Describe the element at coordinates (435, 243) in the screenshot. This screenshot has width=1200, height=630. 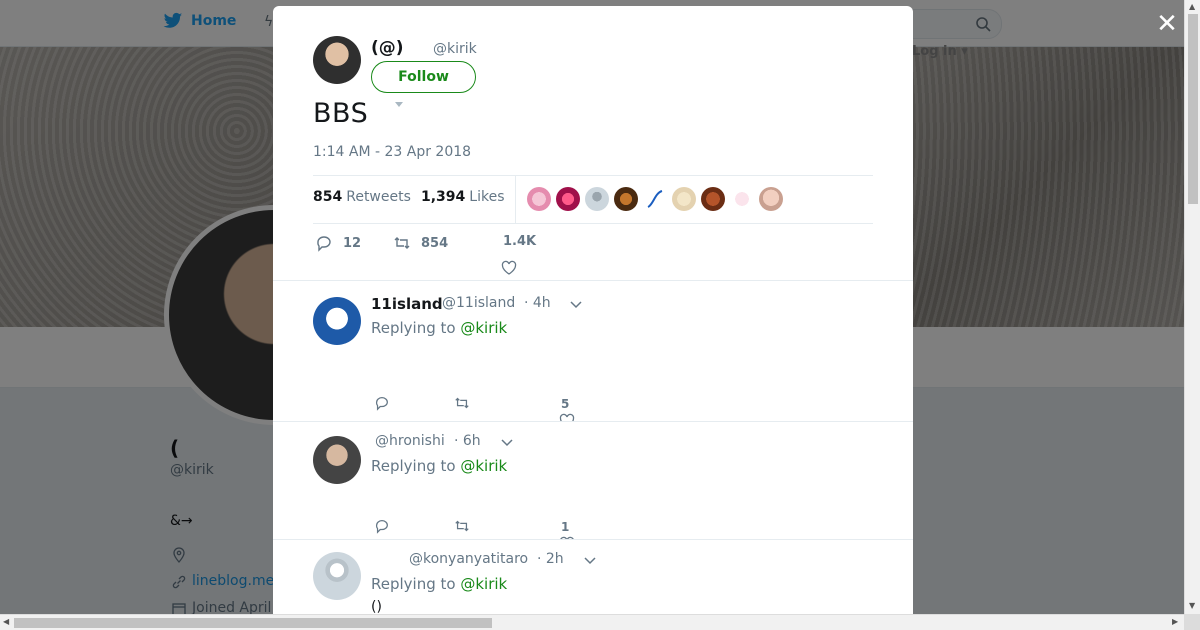
I see `retweet-count: 854` at that location.